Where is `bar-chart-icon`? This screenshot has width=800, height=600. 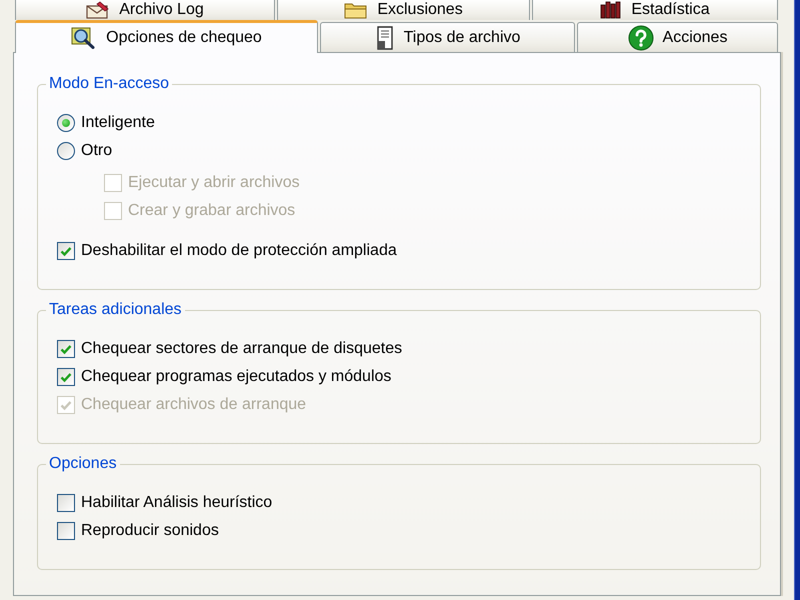
bar-chart-icon is located at coordinates (611, 10).